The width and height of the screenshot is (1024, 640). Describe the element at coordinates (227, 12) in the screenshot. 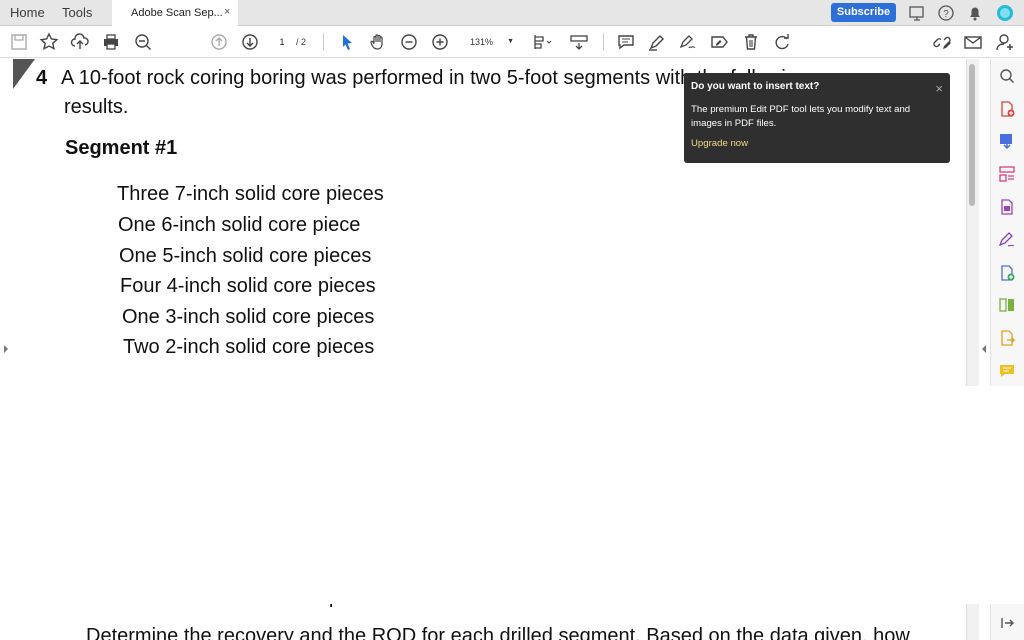

I see `close-tab-icon: ×` at that location.